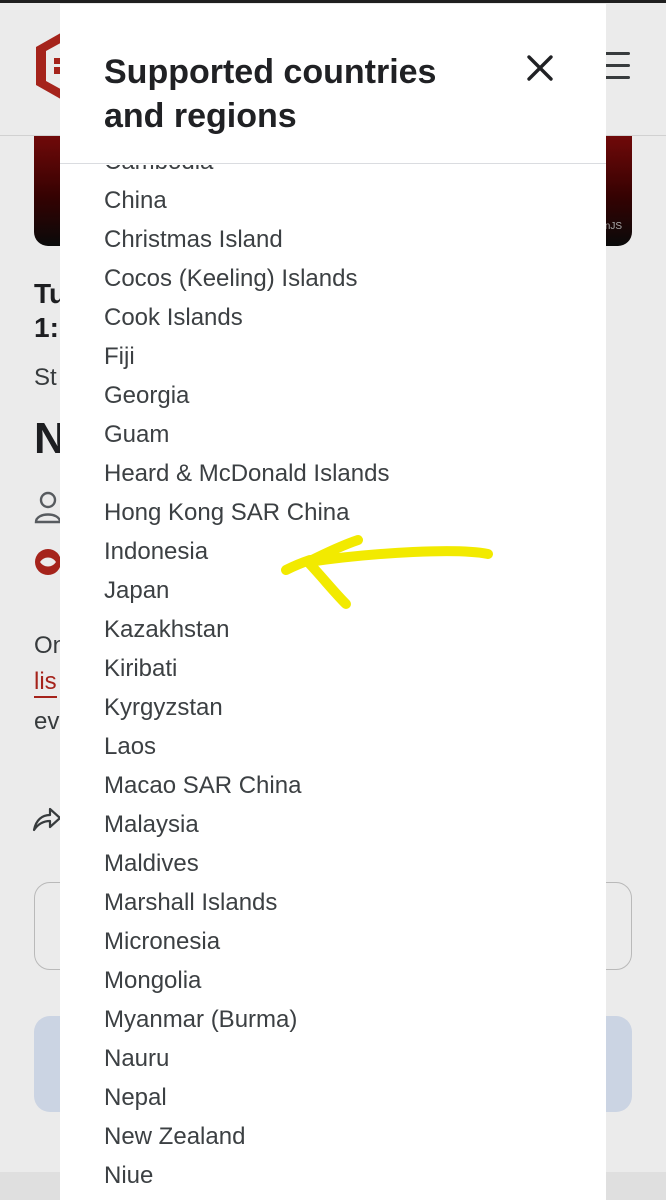 Image resolution: width=666 pixels, height=1200 pixels. Describe the element at coordinates (135, 200) in the screenshot. I see `country-list-item: China` at that location.